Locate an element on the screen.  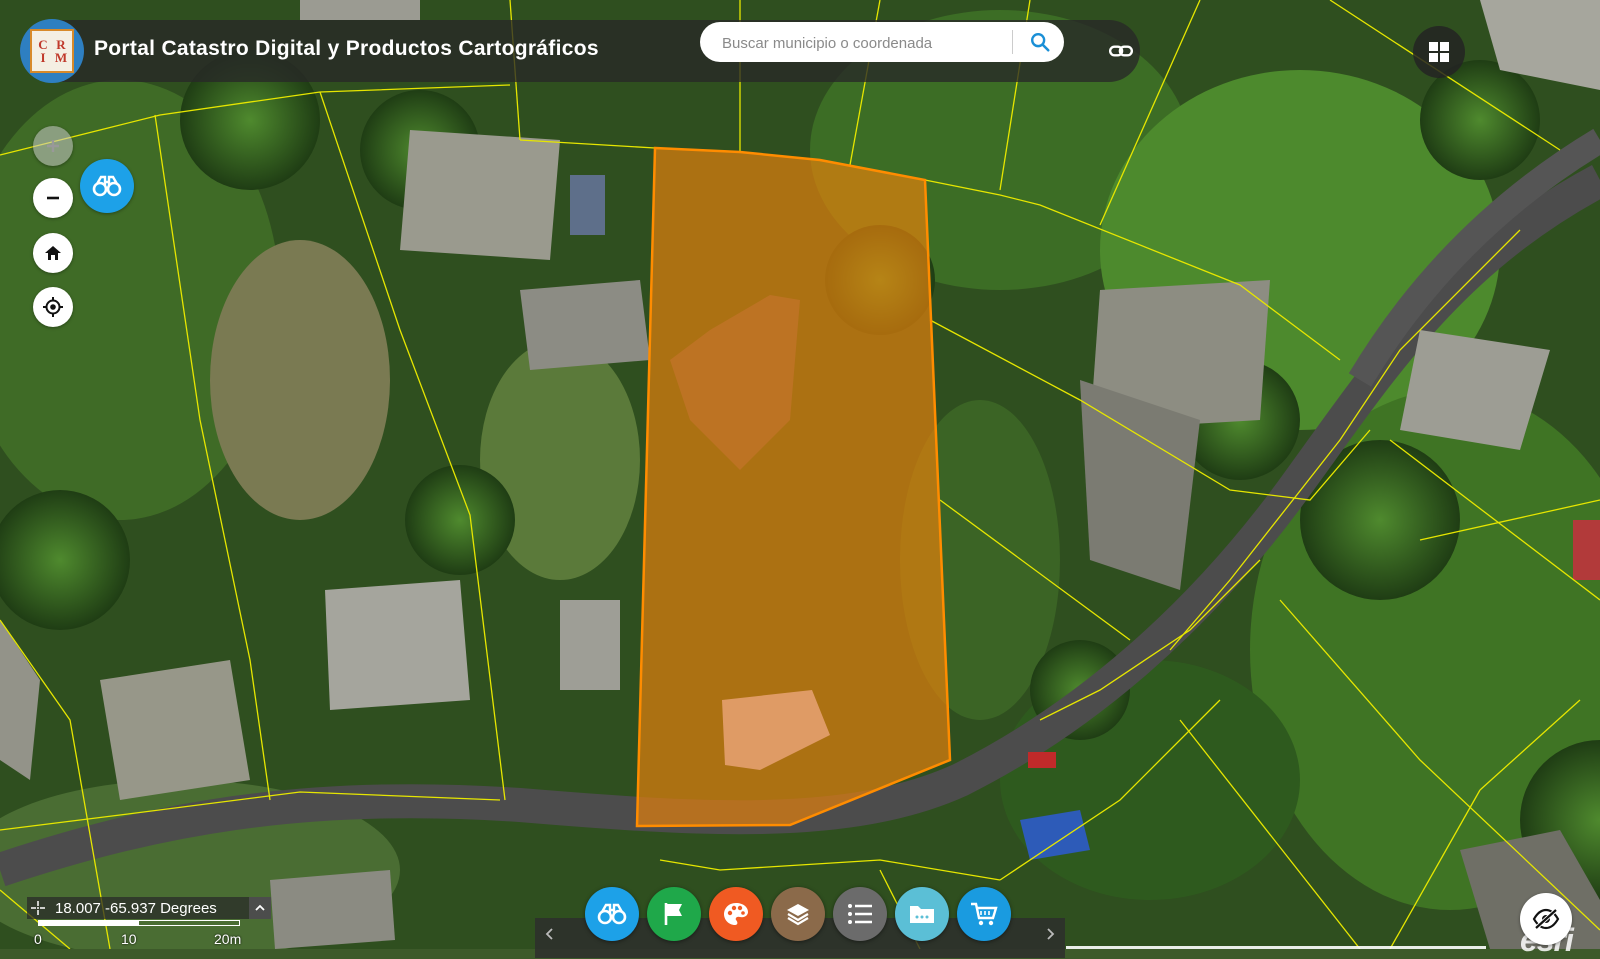
logo-letter: M is located at coordinates (61, 57).